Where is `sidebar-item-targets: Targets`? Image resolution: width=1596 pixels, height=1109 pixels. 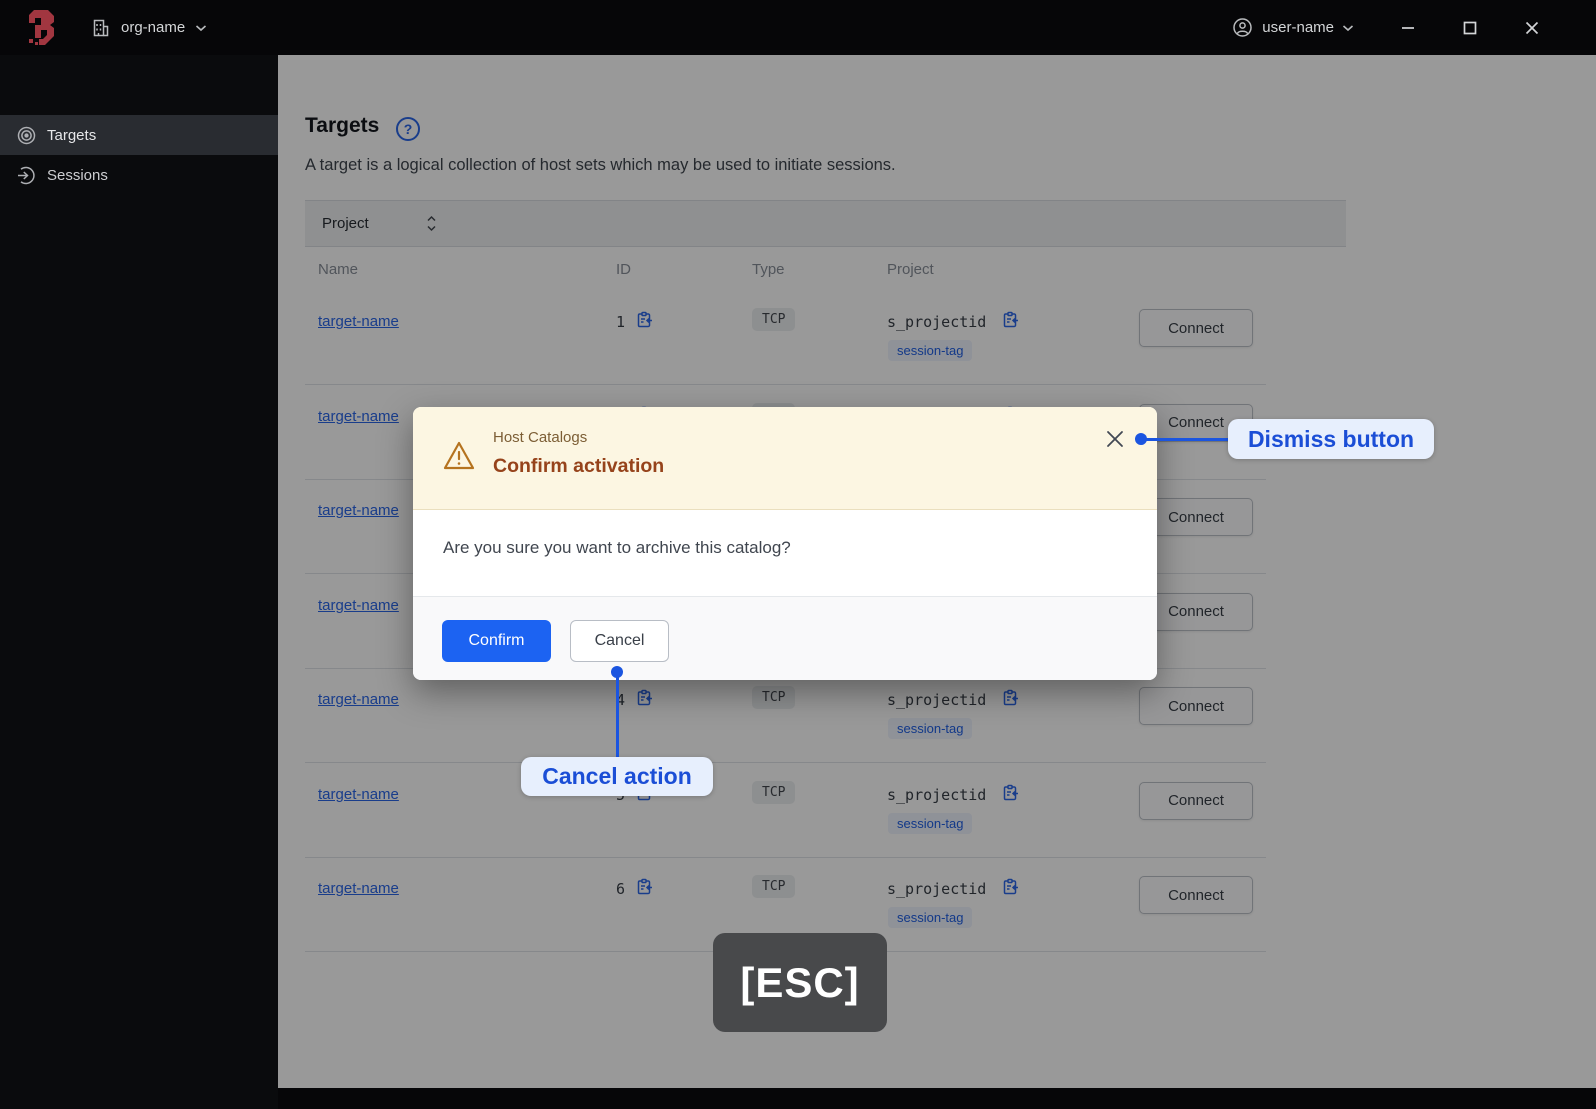 sidebar-item-targets: Targets is located at coordinates (139, 135).